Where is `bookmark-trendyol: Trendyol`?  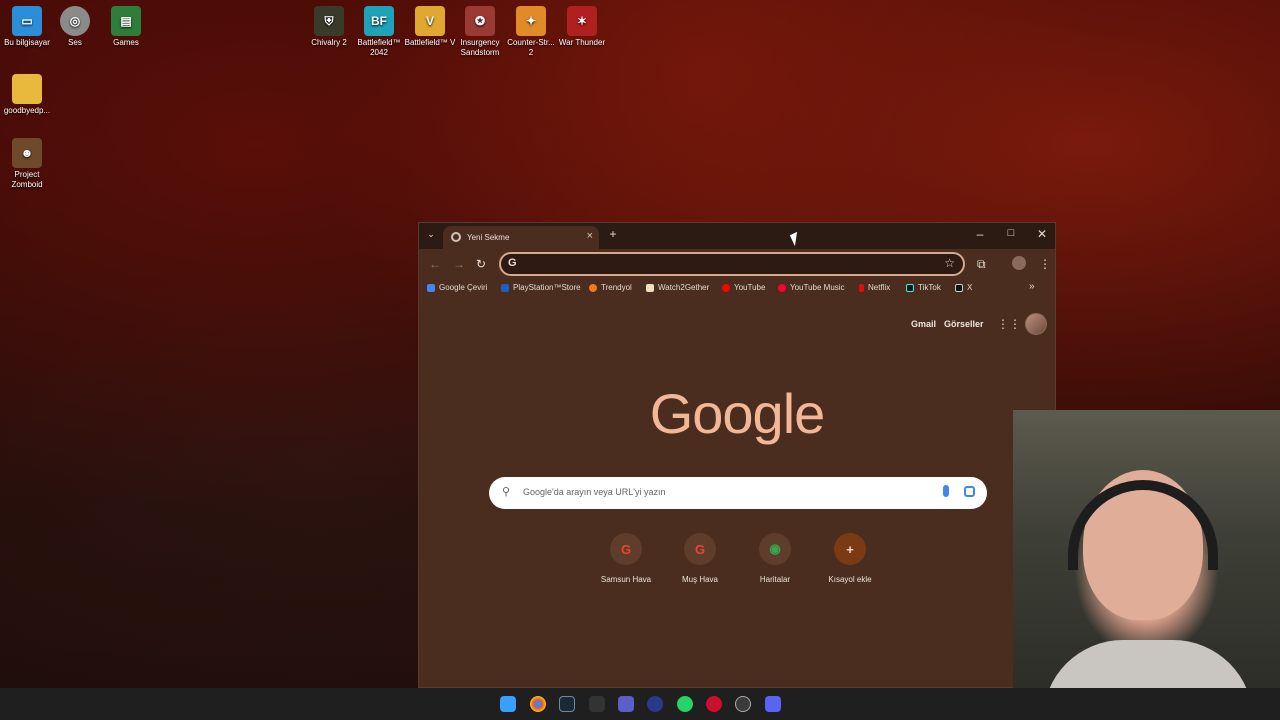 bookmark-trendyol: Trendyol is located at coordinates (610, 287).